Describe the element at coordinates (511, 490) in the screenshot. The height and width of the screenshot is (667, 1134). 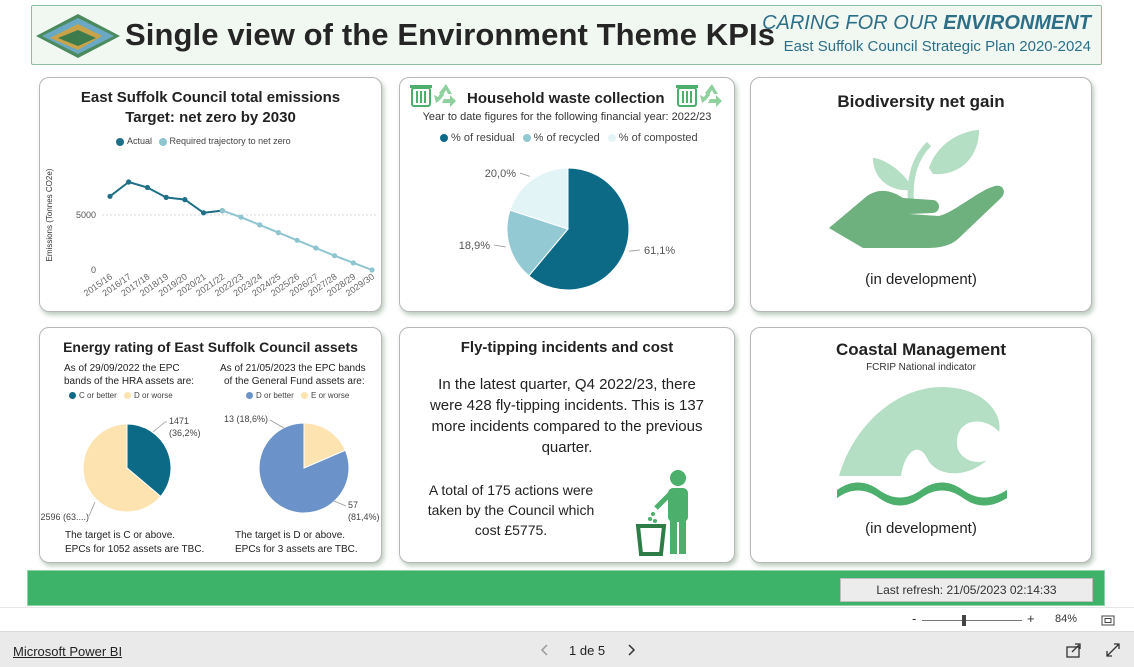
I see `flytipping-para2-line1: A total of 175 actions were` at that location.